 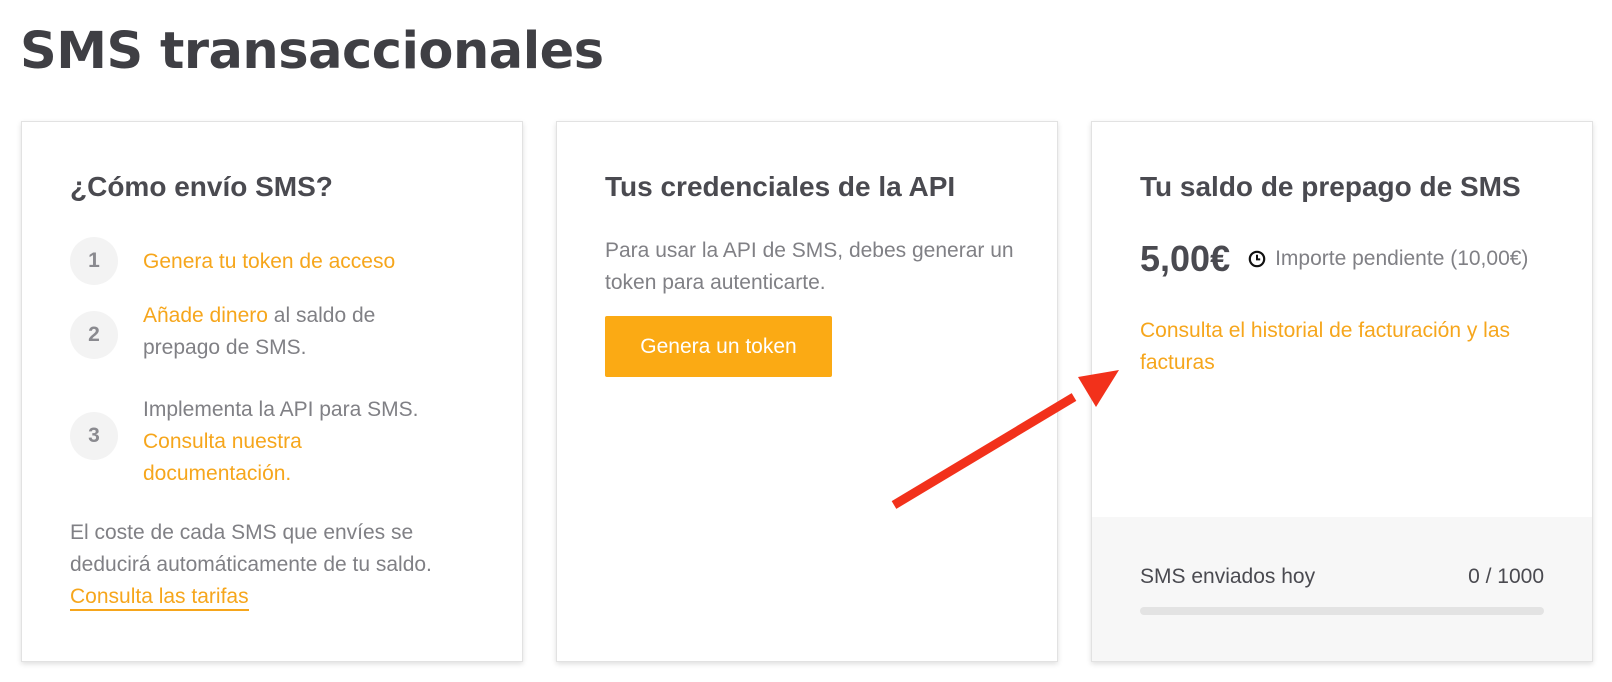 I want to click on rates-link: Consulta las tarifas, so click(x=159, y=598).